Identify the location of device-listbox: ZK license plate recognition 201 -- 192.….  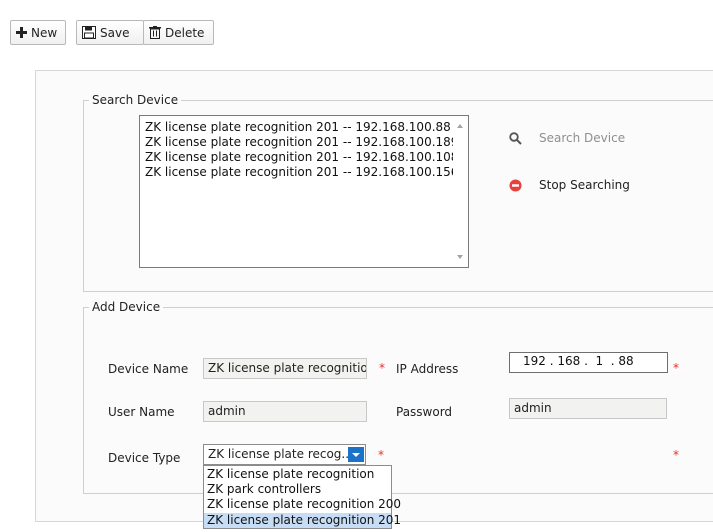
(304, 191).